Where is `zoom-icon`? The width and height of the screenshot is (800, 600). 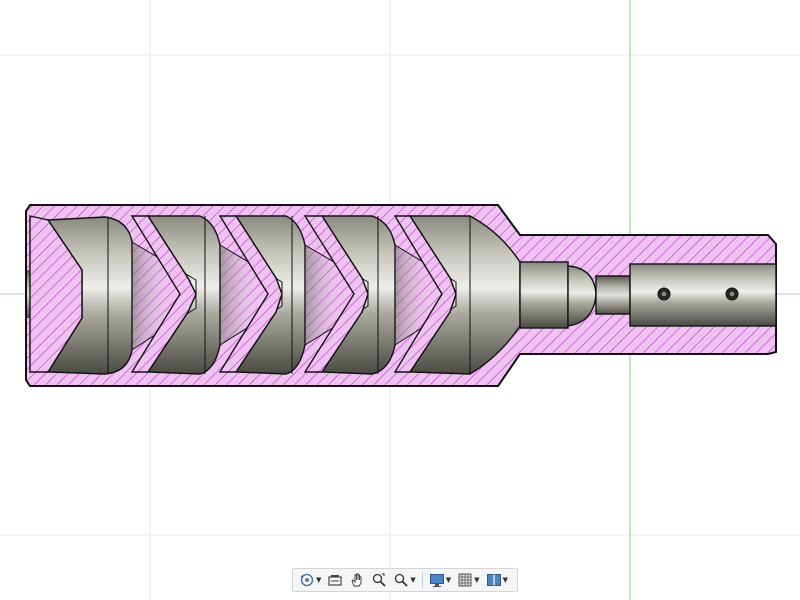
zoom-icon is located at coordinates (380, 580).